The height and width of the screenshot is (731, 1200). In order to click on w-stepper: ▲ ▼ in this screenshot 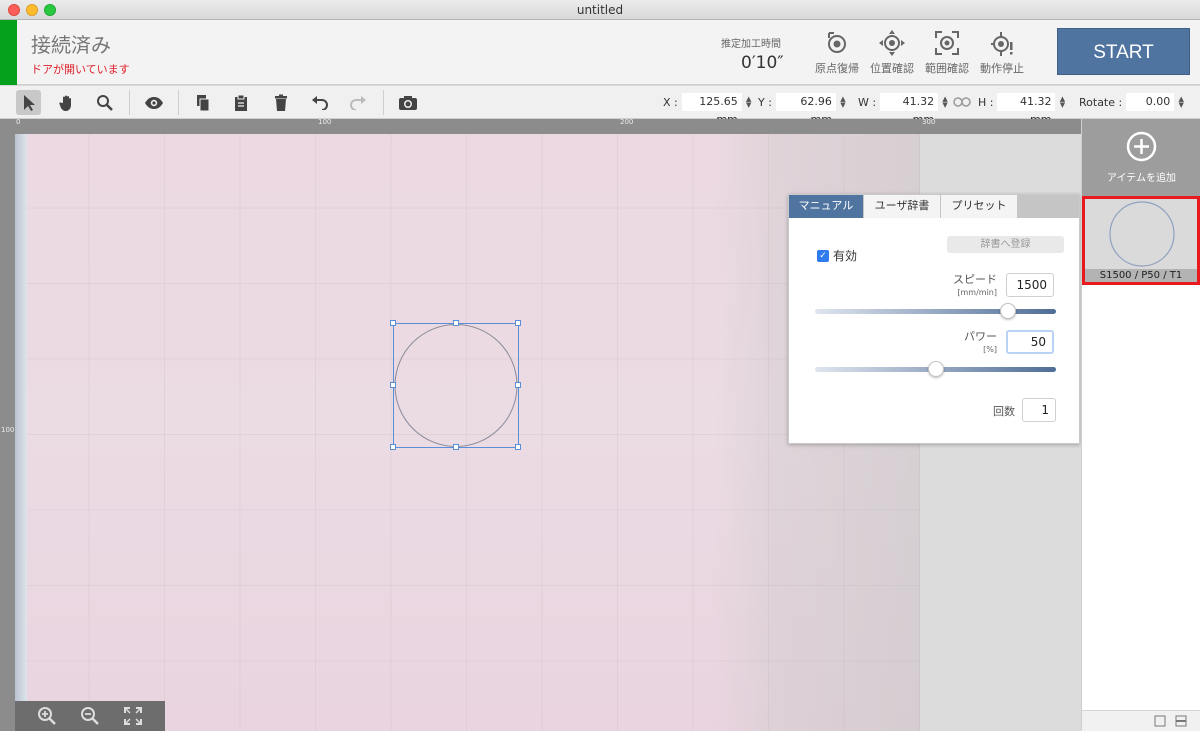, I will do `click(945, 102)`.